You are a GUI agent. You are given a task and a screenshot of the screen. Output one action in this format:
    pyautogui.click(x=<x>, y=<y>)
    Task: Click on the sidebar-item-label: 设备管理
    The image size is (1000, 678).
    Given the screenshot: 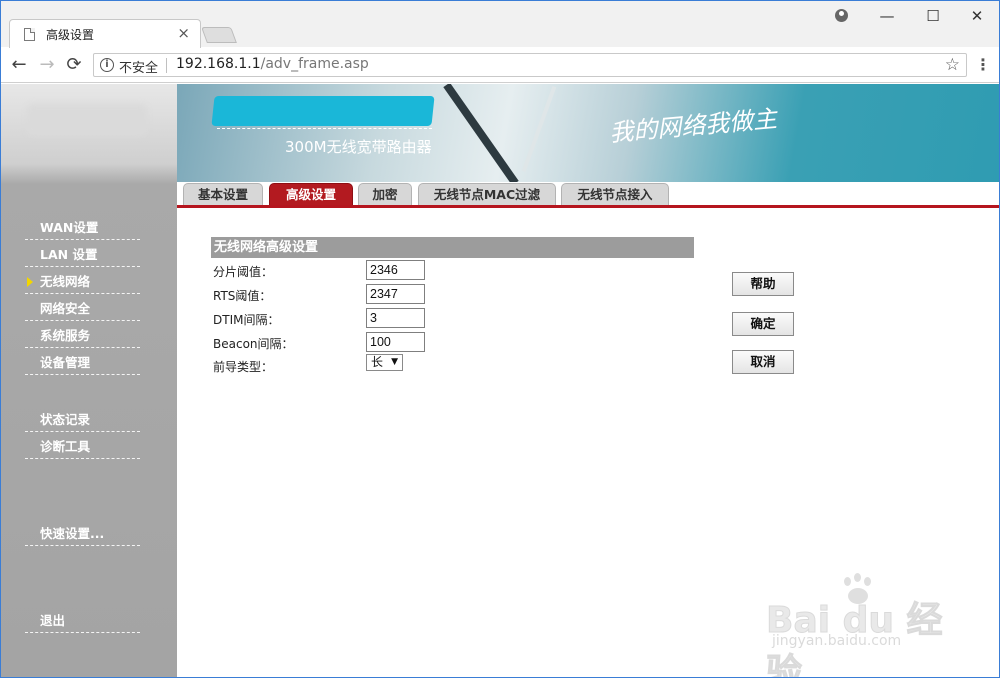 What is the action you would take?
    pyautogui.click(x=65, y=362)
    